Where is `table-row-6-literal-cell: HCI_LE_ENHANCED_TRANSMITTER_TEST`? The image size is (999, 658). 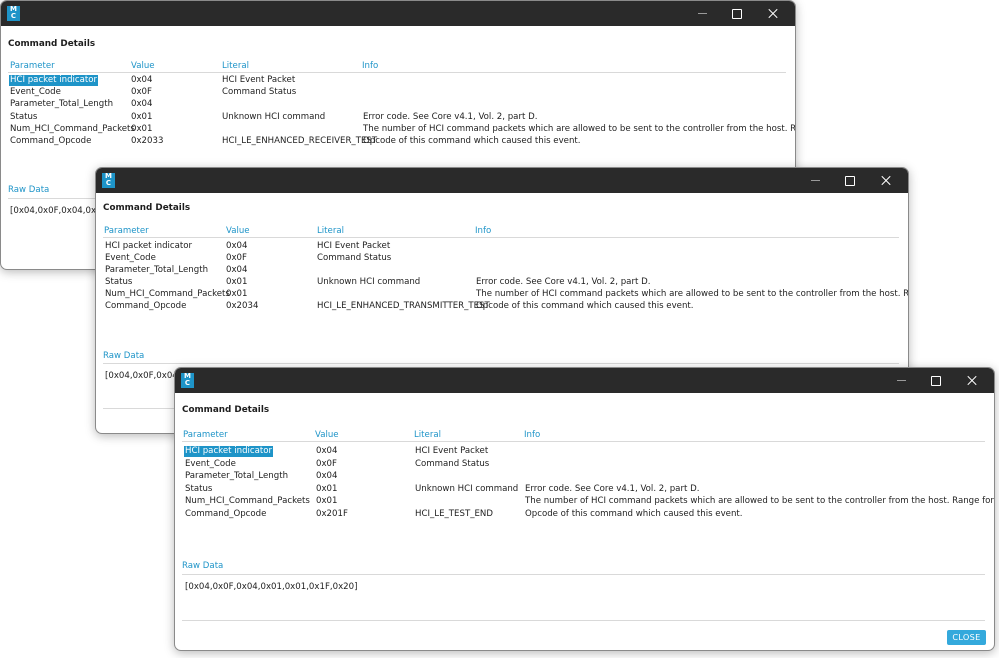
table-row-6-literal-cell: HCI_LE_ENHANCED_TRANSMITTER_TEST is located at coordinates (403, 306).